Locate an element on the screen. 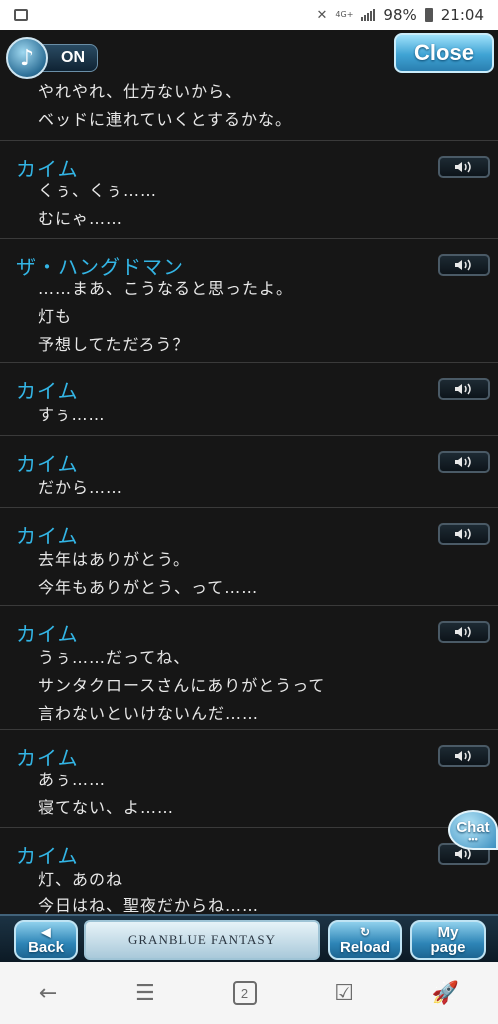  log-line: 灯、あのね is located at coordinates (81, 879).